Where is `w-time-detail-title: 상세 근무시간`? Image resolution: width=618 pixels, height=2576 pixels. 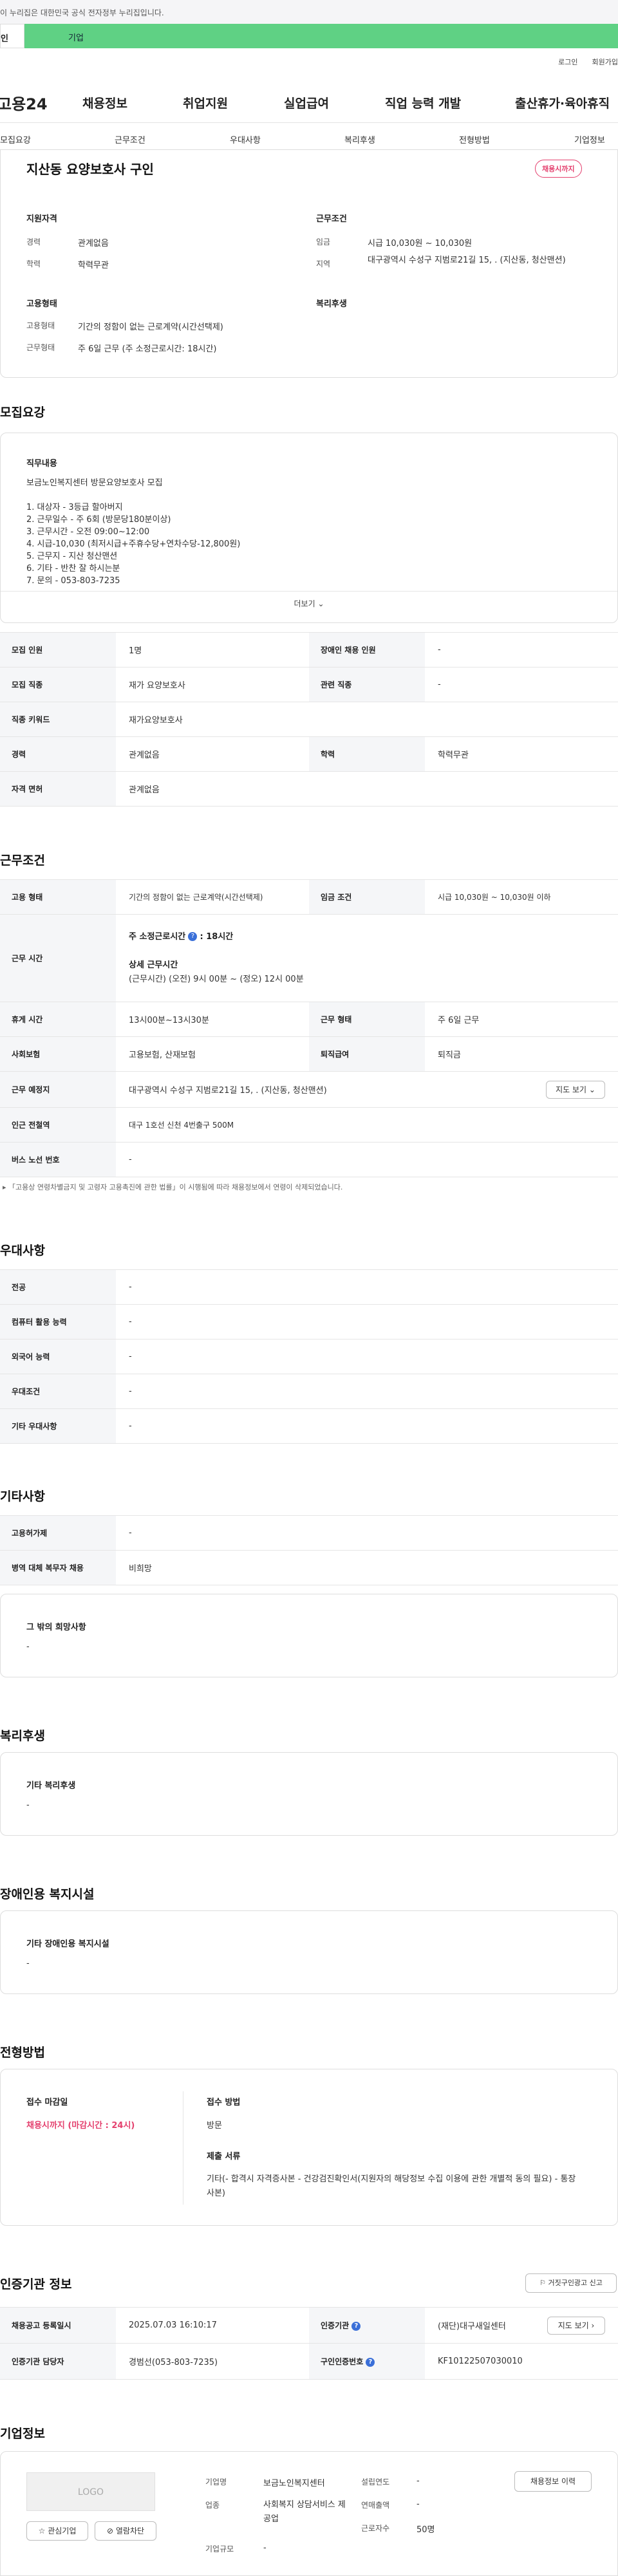 w-time-detail-title: 상세 근무시간 is located at coordinates (153, 965).